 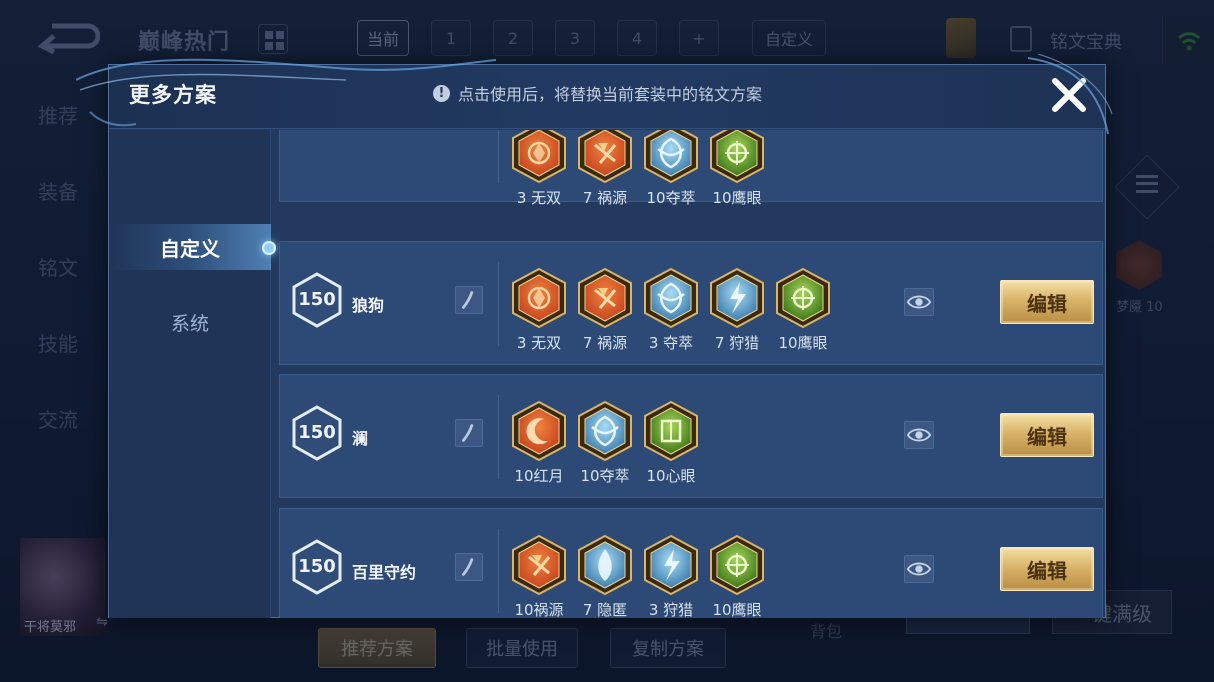 What do you see at coordinates (190, 322) in the screenshot?
I see `tab-system: 系统` at bounding box center [190, 322].